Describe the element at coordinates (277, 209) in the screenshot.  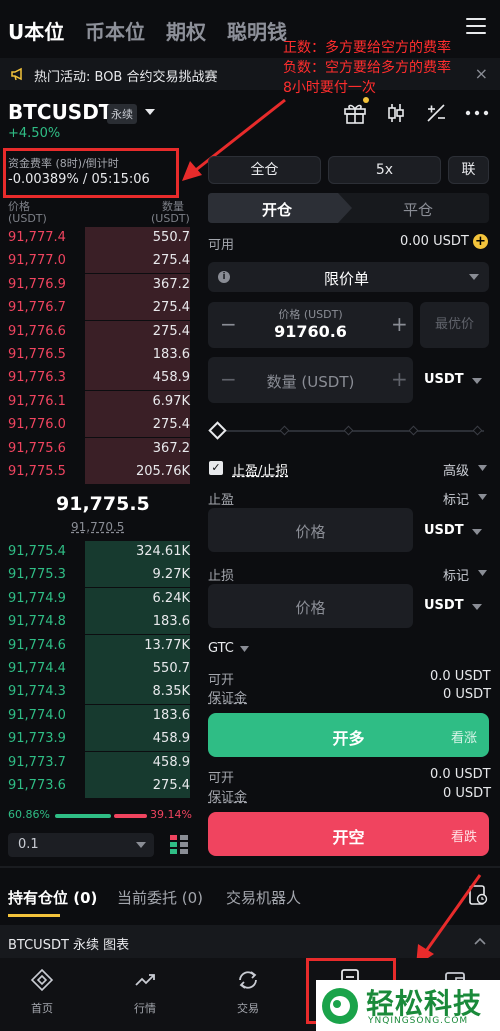
I see `tab-open-position: 开仓` at that location.